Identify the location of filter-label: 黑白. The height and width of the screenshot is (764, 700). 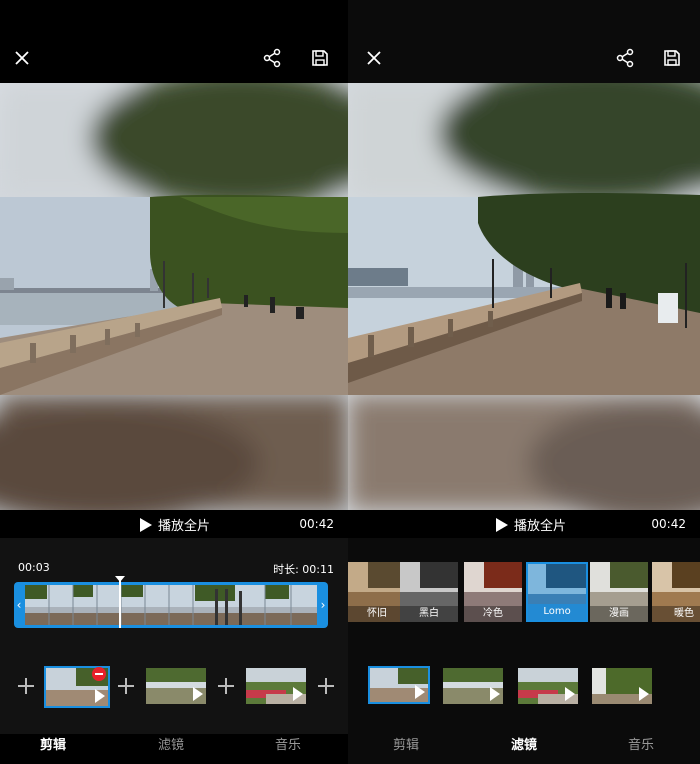
(429, 614).